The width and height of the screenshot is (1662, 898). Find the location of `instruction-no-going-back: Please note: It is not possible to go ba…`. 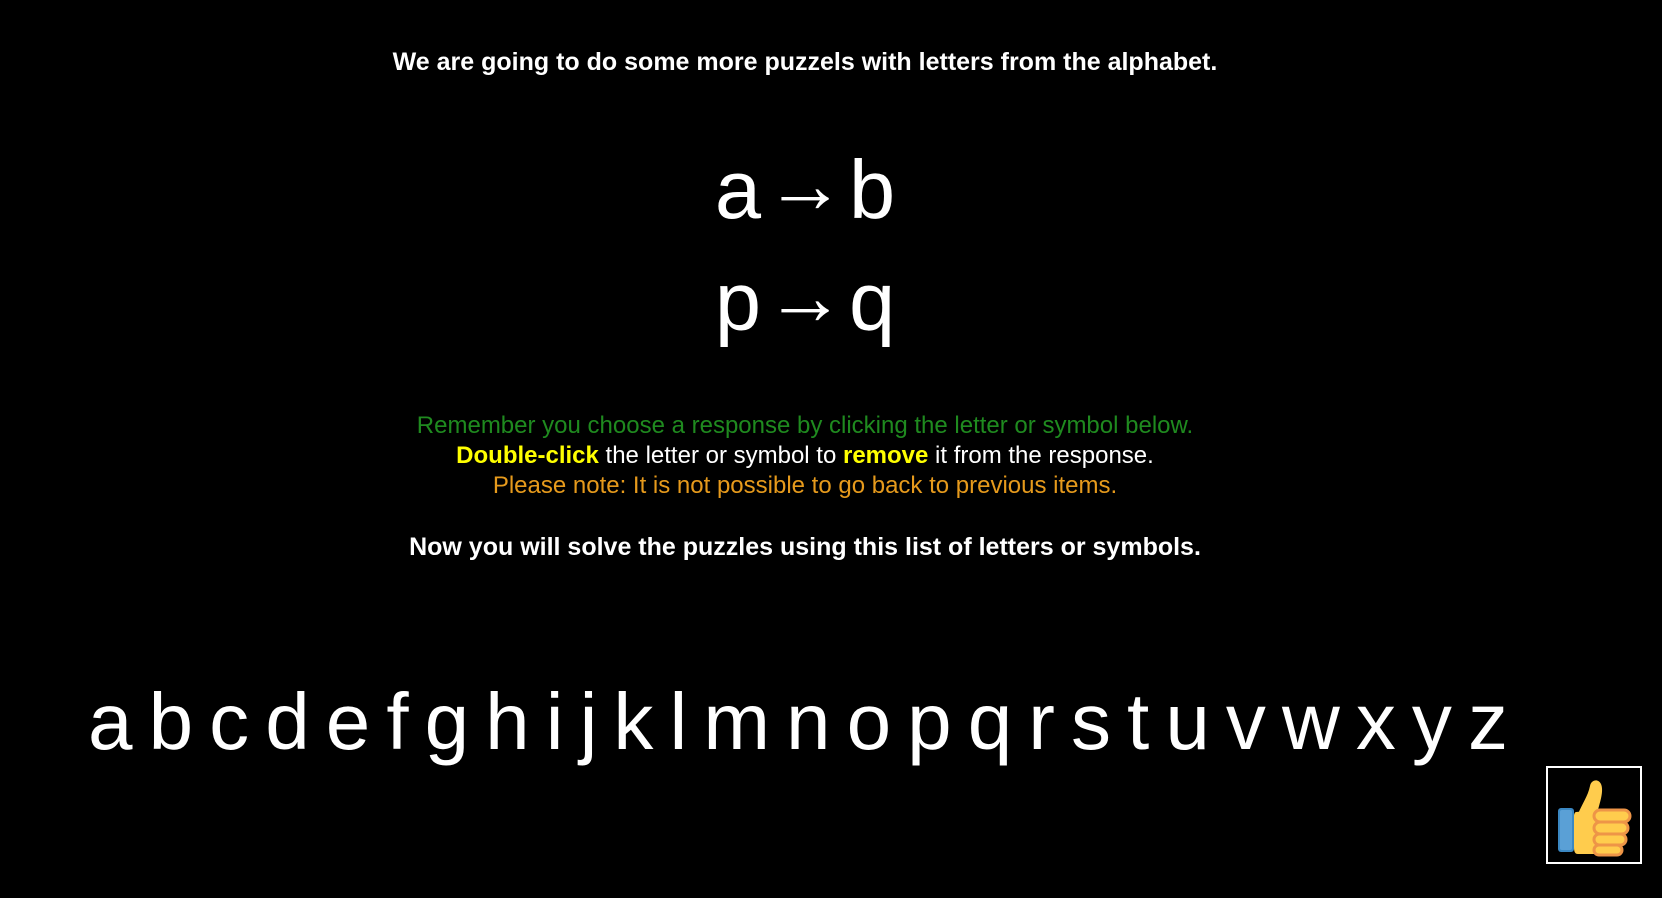

instruction-no-going-back: Please note: It is not possible to go ba… is located at coordinates (805, 485).